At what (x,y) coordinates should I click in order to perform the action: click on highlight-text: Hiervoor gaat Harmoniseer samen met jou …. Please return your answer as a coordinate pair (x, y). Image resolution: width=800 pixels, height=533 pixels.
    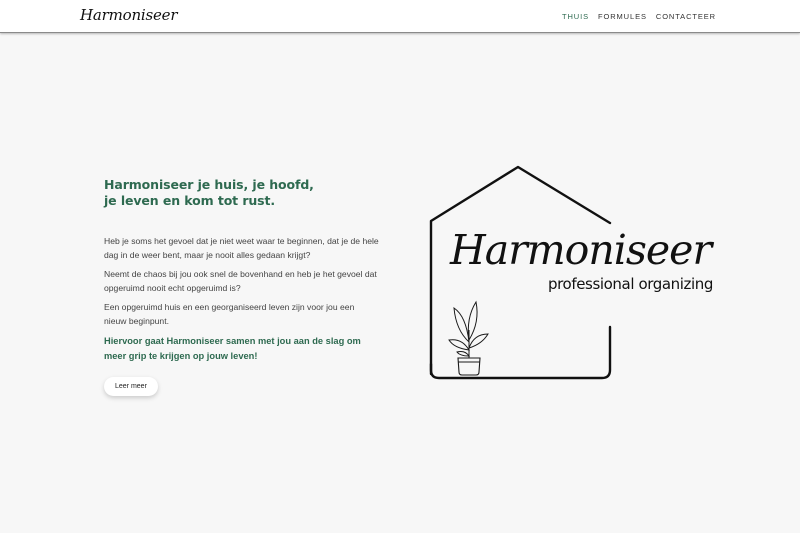
    Looking at the image, I should click on (232, 348).